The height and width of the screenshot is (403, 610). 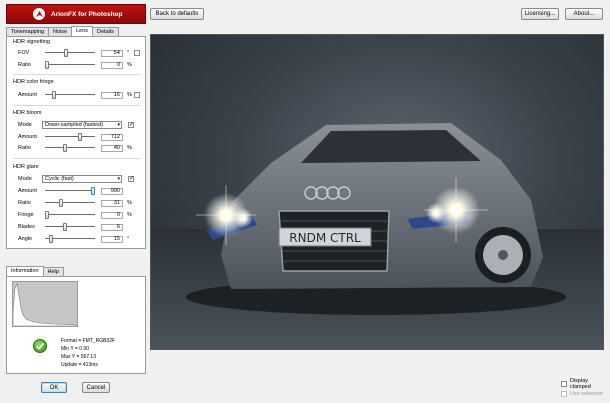 I want to click on bloom-ratio-input: 40, so click(x=112, y=148).